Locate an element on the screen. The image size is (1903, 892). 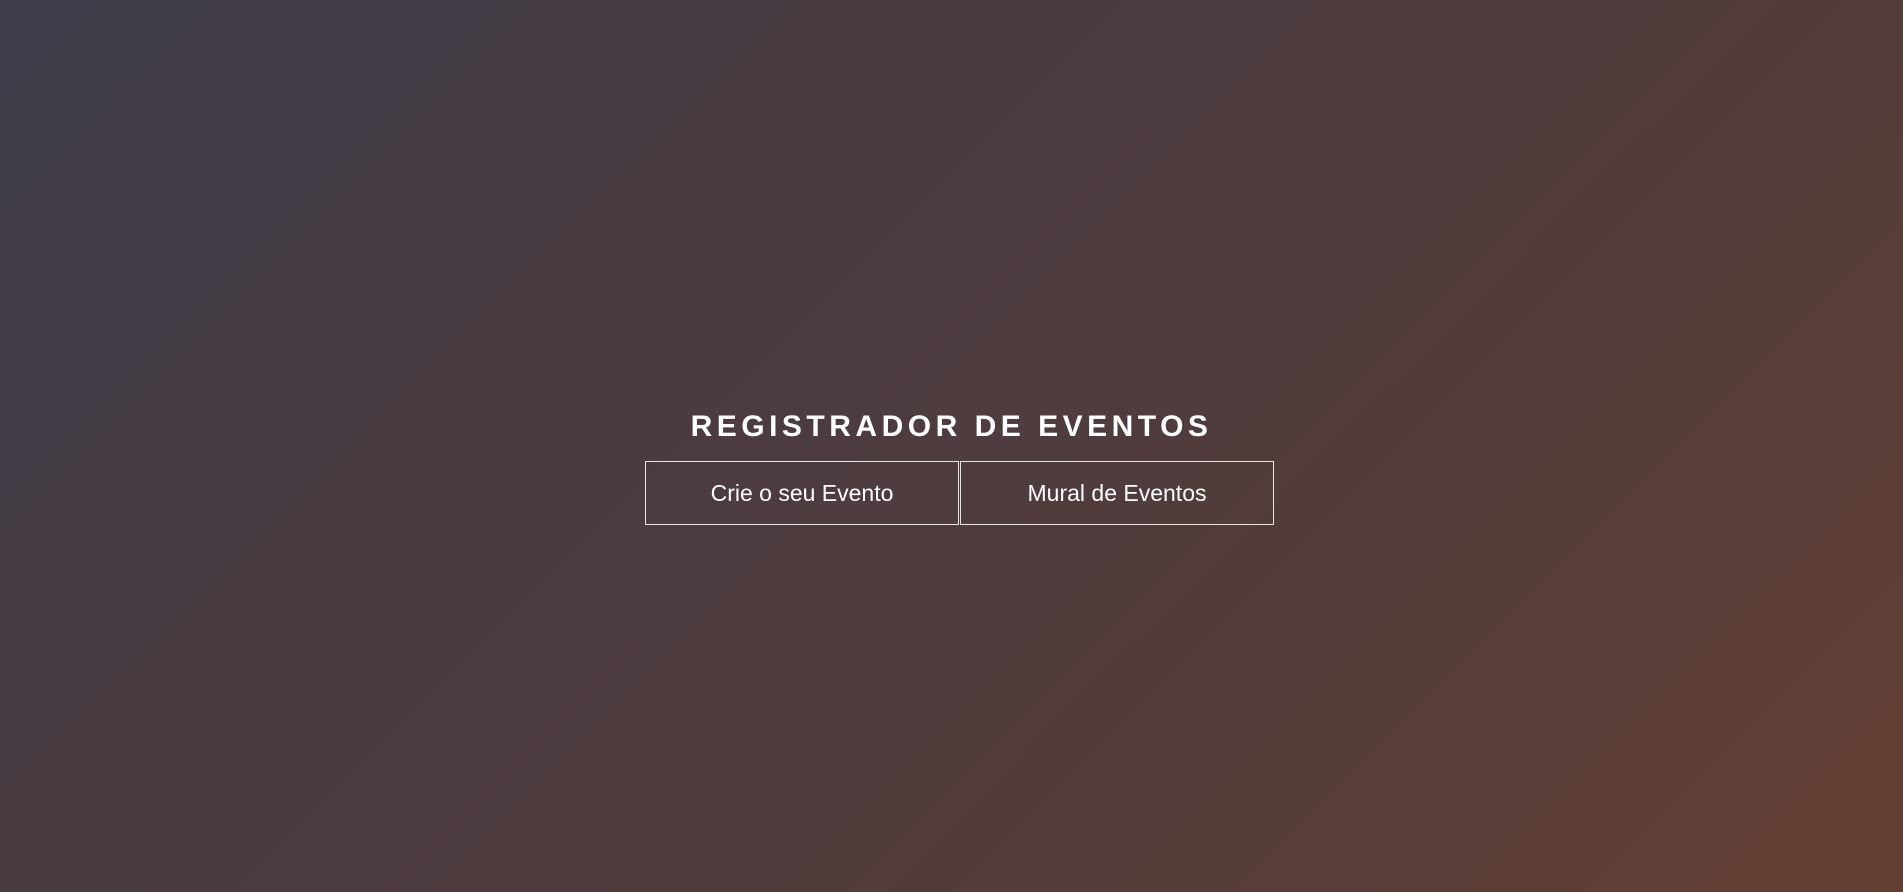
create-event-button: Crie o seu Evento is located at coordinates (802, 493).